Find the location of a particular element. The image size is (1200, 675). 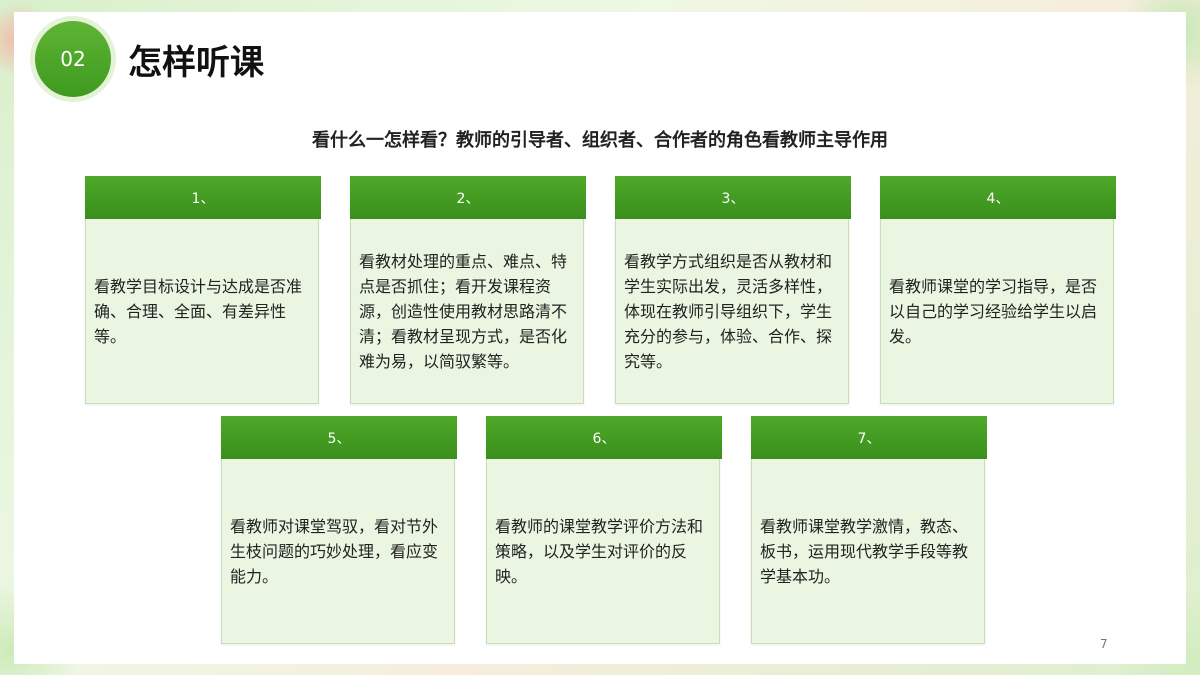

card-header: 5、 is located at coordinates (339, 437).